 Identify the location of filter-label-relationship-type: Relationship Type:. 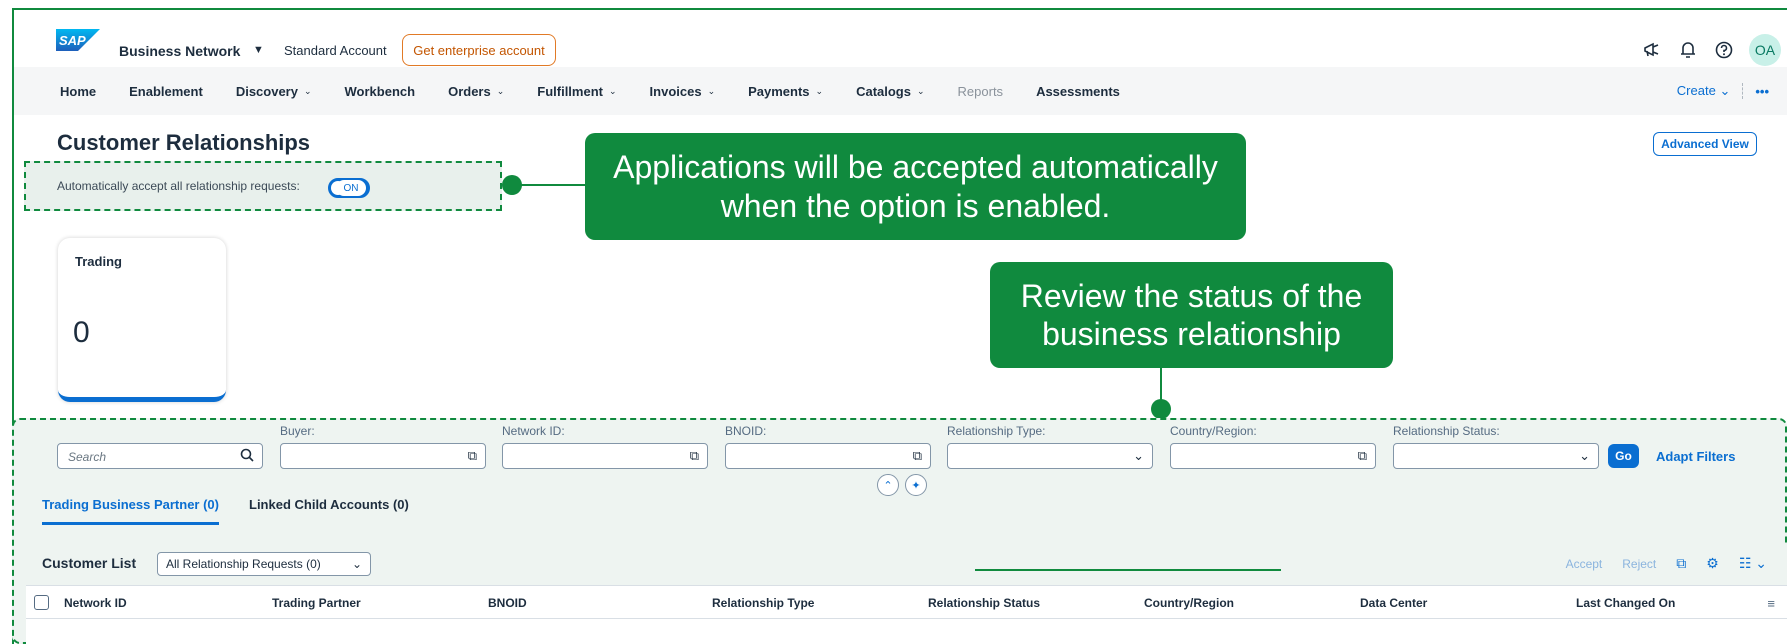
(996, 431).